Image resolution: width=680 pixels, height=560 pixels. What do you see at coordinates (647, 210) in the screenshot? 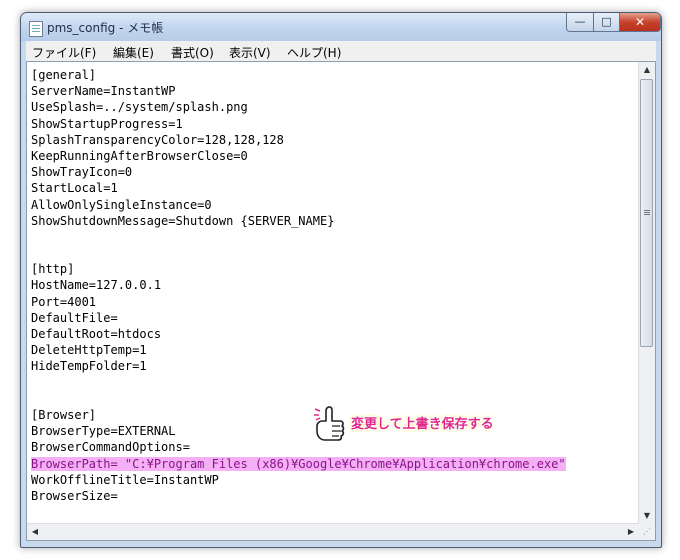
I see `scroll-grip-icon` at bounding box center [647, 210].